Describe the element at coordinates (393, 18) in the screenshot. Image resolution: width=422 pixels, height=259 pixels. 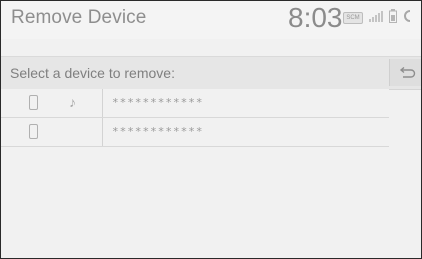
I see `battery-icon` at that location.